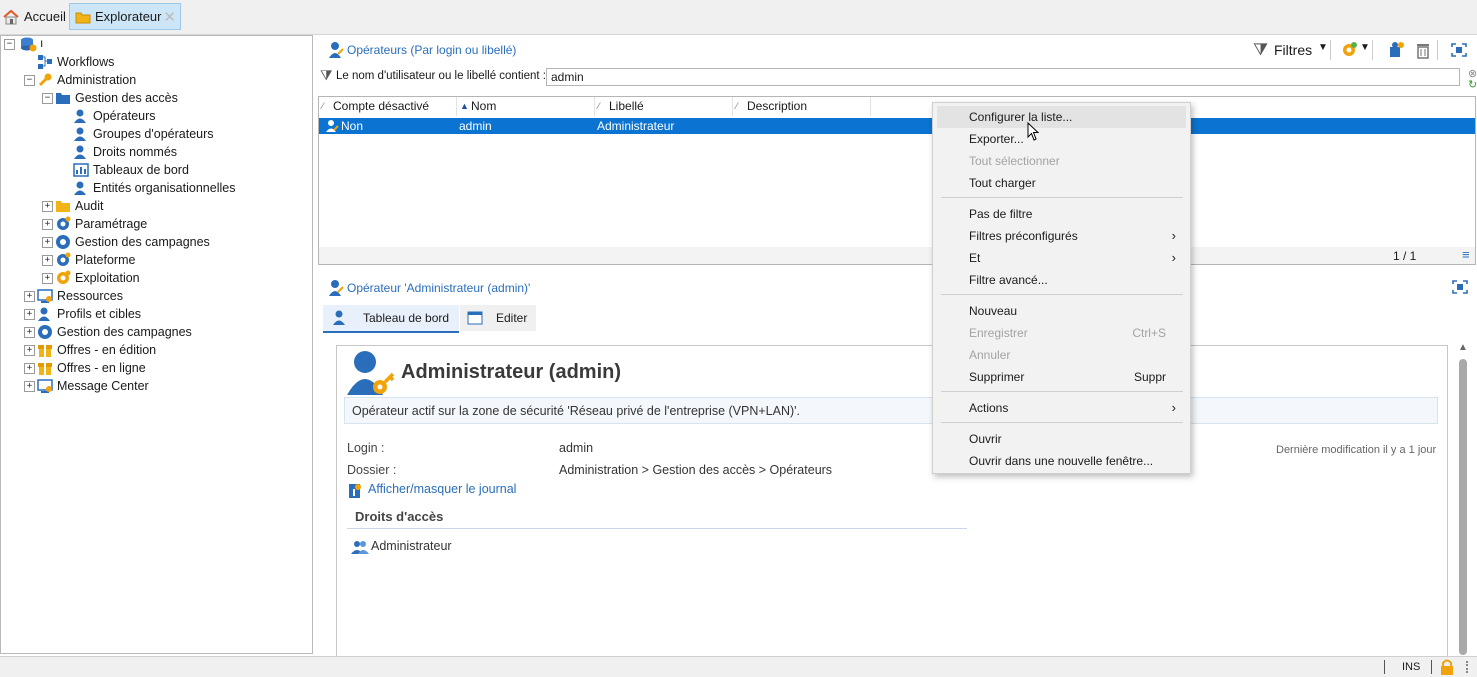 This screenshot has width=1477, height=677. I want to click on filters-dropdown-icon: ▼, so click(1323, 47).